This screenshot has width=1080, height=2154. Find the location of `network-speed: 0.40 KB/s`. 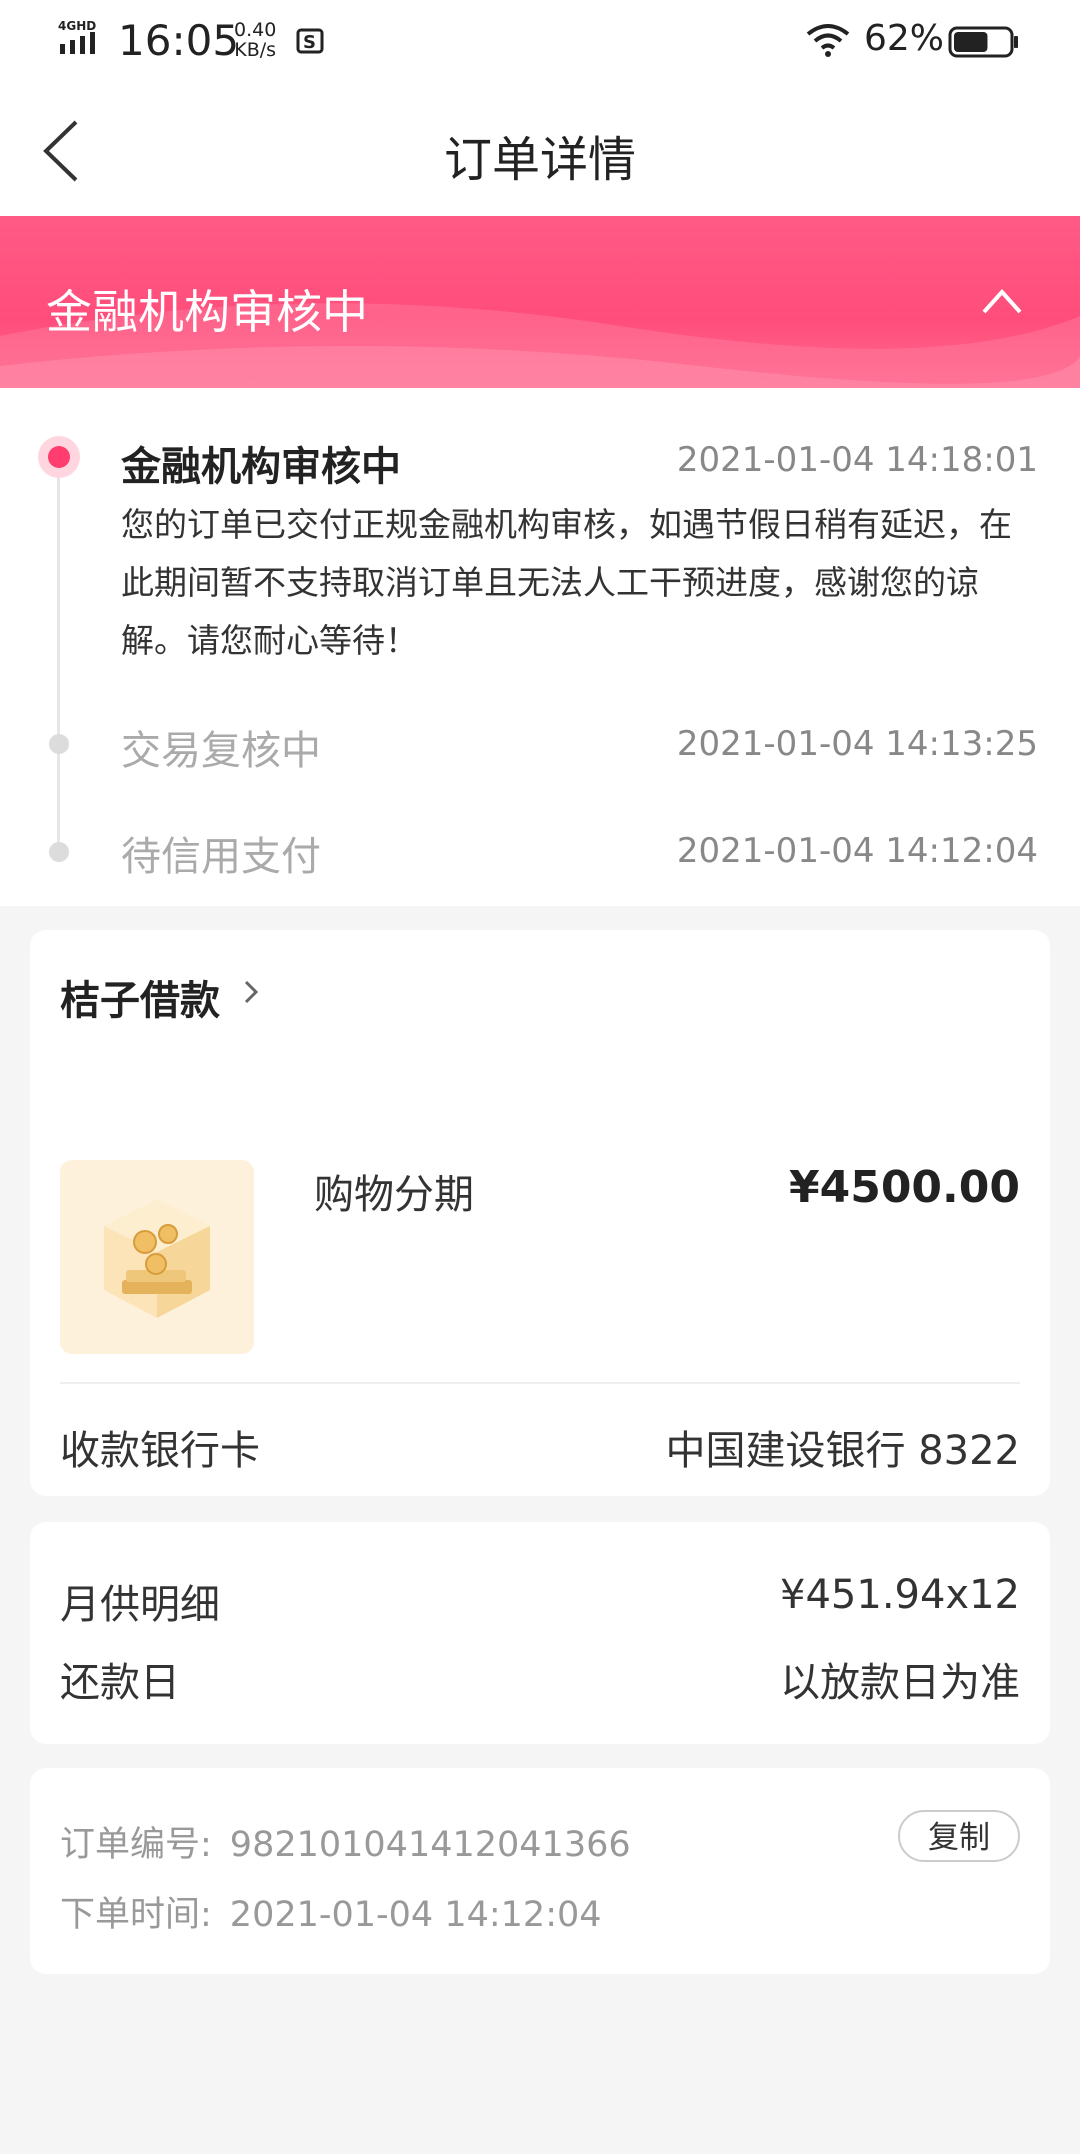

network-speed: 0.40 KB/s is located at coordinates (255, 40).